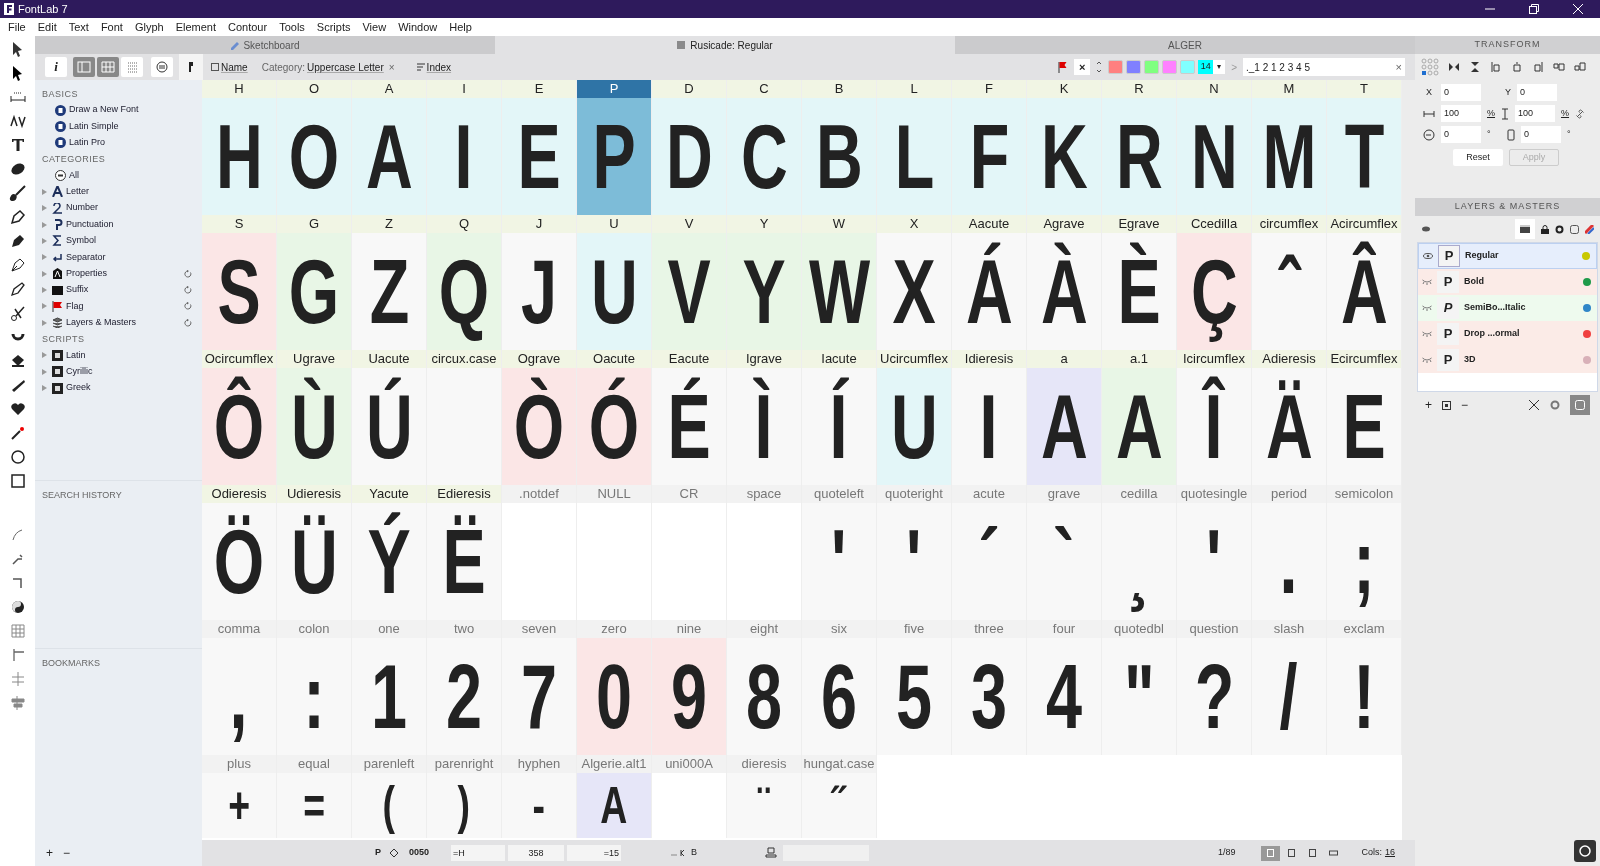  I want to click on sidebar-item: Greek, so click(78, 388).